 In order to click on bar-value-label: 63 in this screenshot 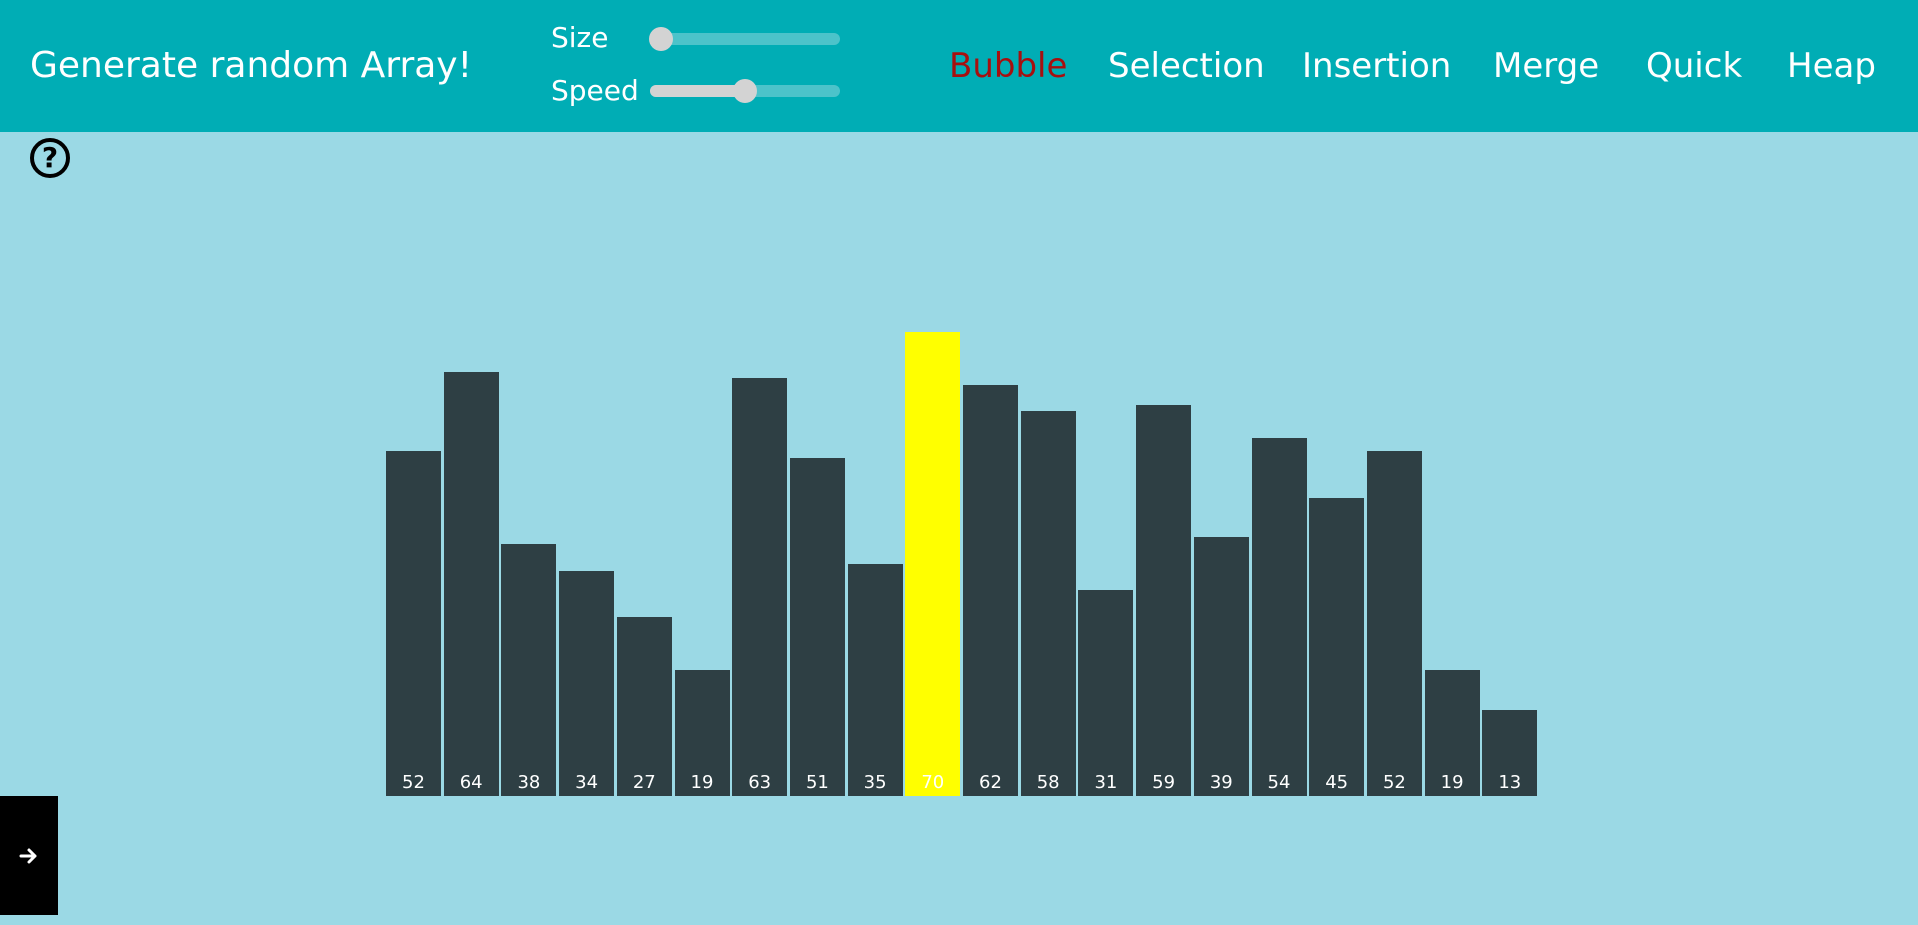, I will do `click(760, 782)`.